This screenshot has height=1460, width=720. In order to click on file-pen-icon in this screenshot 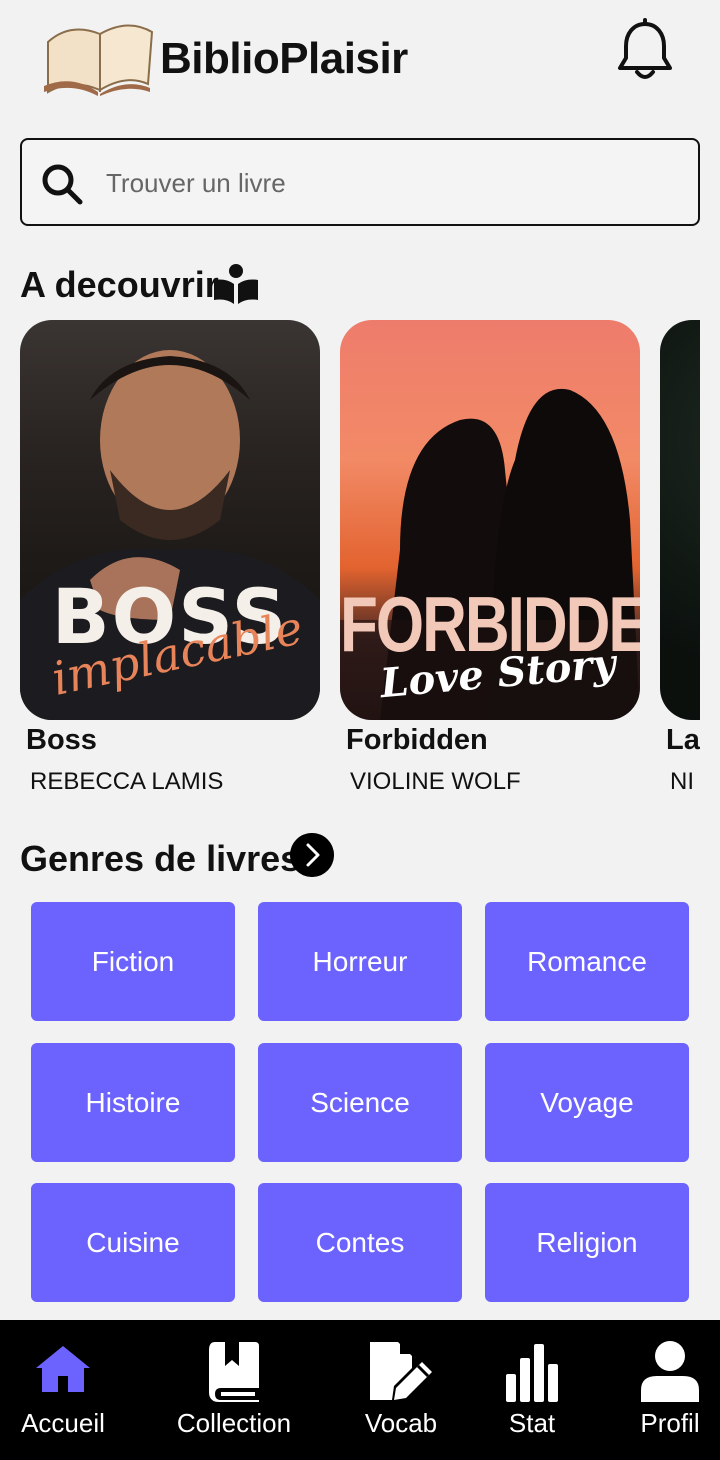, I will do `click(401, 1371)`.